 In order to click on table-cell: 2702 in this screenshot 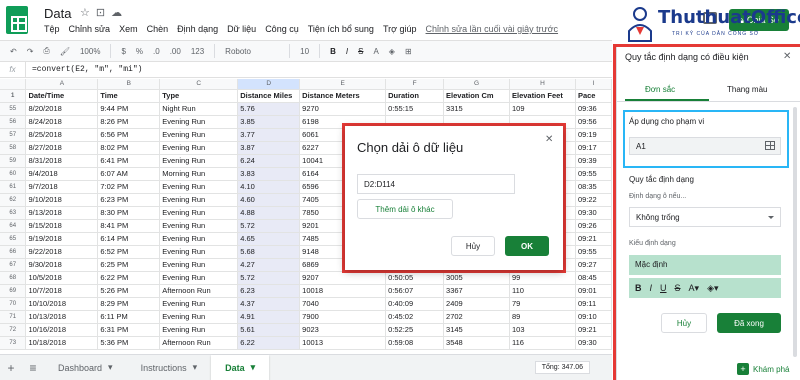, I will do `click(476, 317)`.